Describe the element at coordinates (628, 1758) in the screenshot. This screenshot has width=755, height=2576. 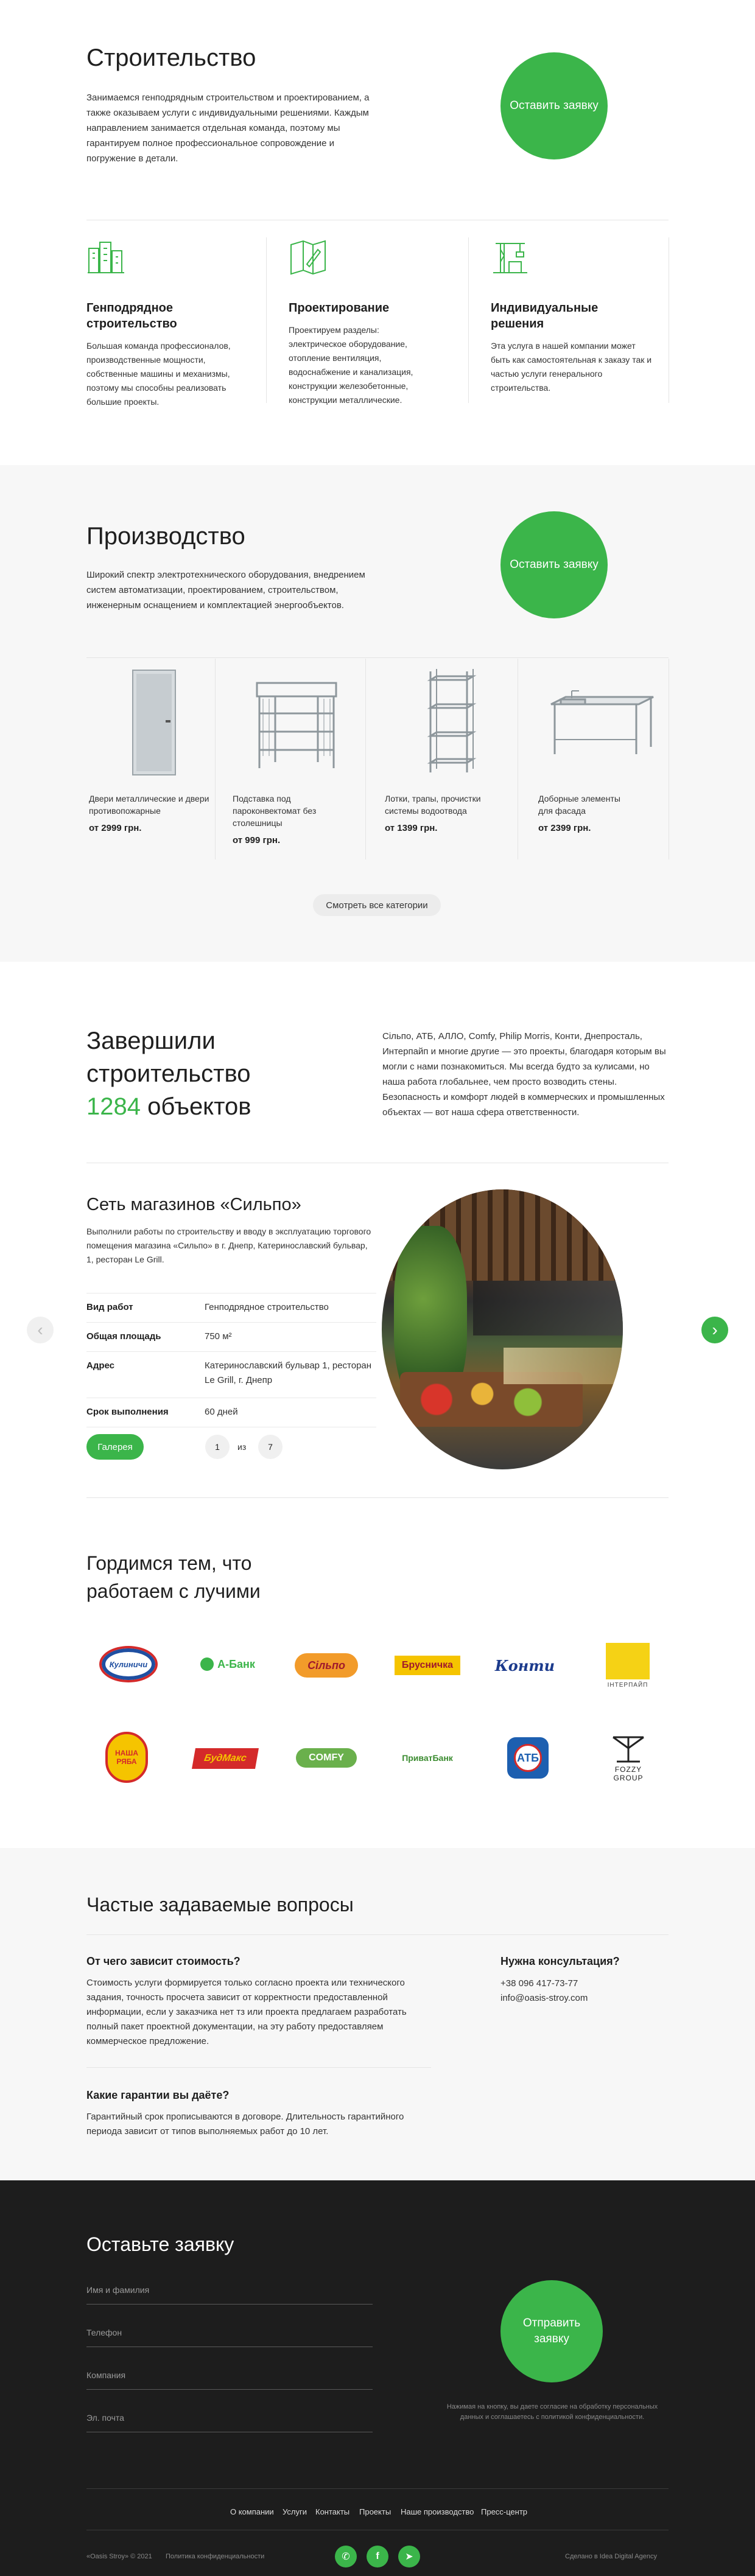
I see `logo-fozzy: FOZZY GROUP` at that location.